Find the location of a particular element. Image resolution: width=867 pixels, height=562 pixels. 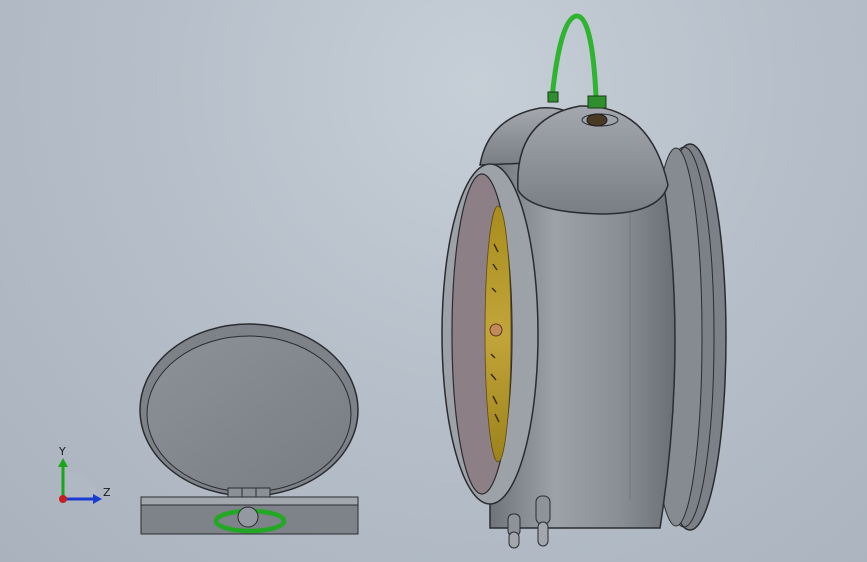

hanger-nut is located at coordinates (597, 120).